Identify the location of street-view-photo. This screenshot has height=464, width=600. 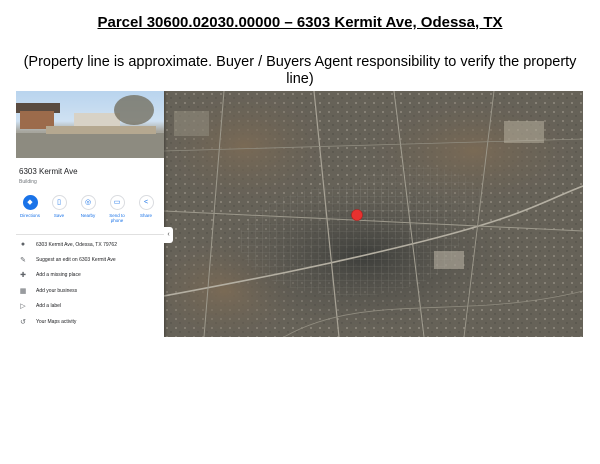
(90, 124).